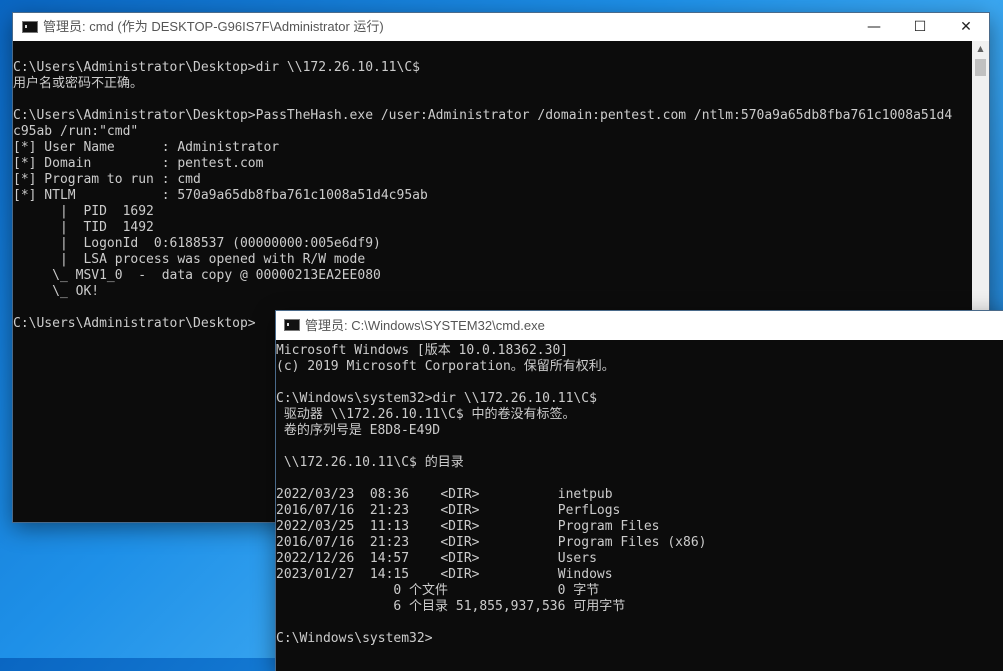 The image size is (1003, 671). I want to click on console-line: 0 个文件 0 字节, so click(438, 590).